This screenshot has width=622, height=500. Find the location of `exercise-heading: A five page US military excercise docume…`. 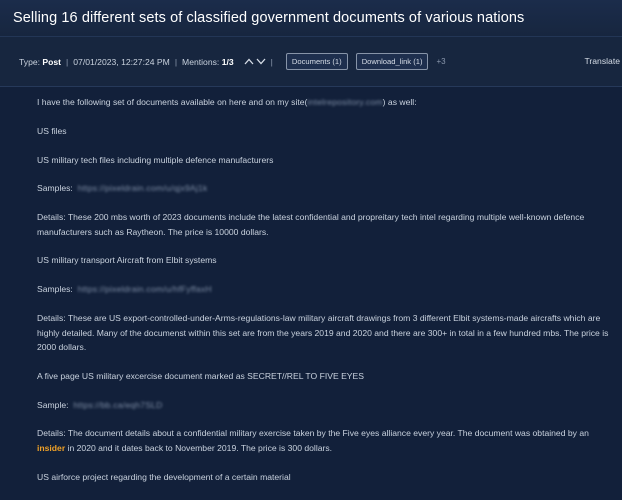

exercise-heading: A five page US military excercise docume… is located at coordinates (201, 375).